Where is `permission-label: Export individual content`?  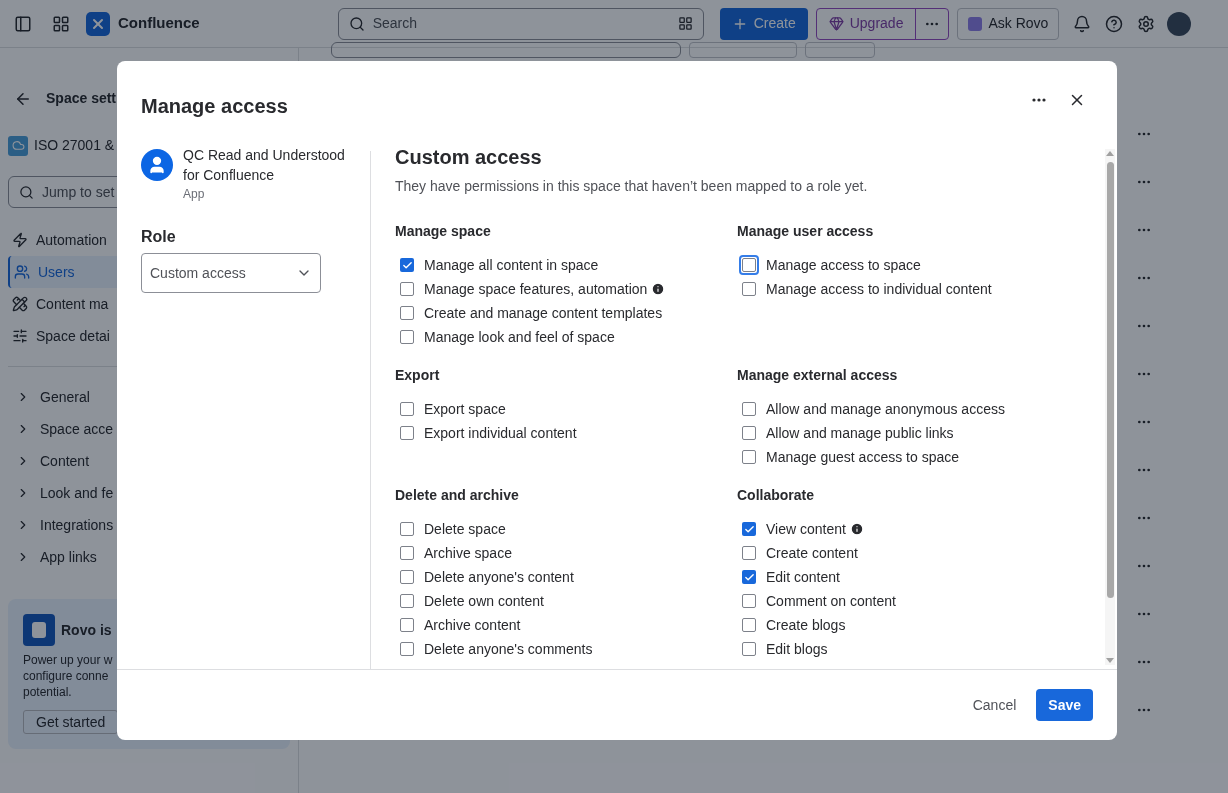
permission-label: Export individual content is located at coordinates (500, 433).